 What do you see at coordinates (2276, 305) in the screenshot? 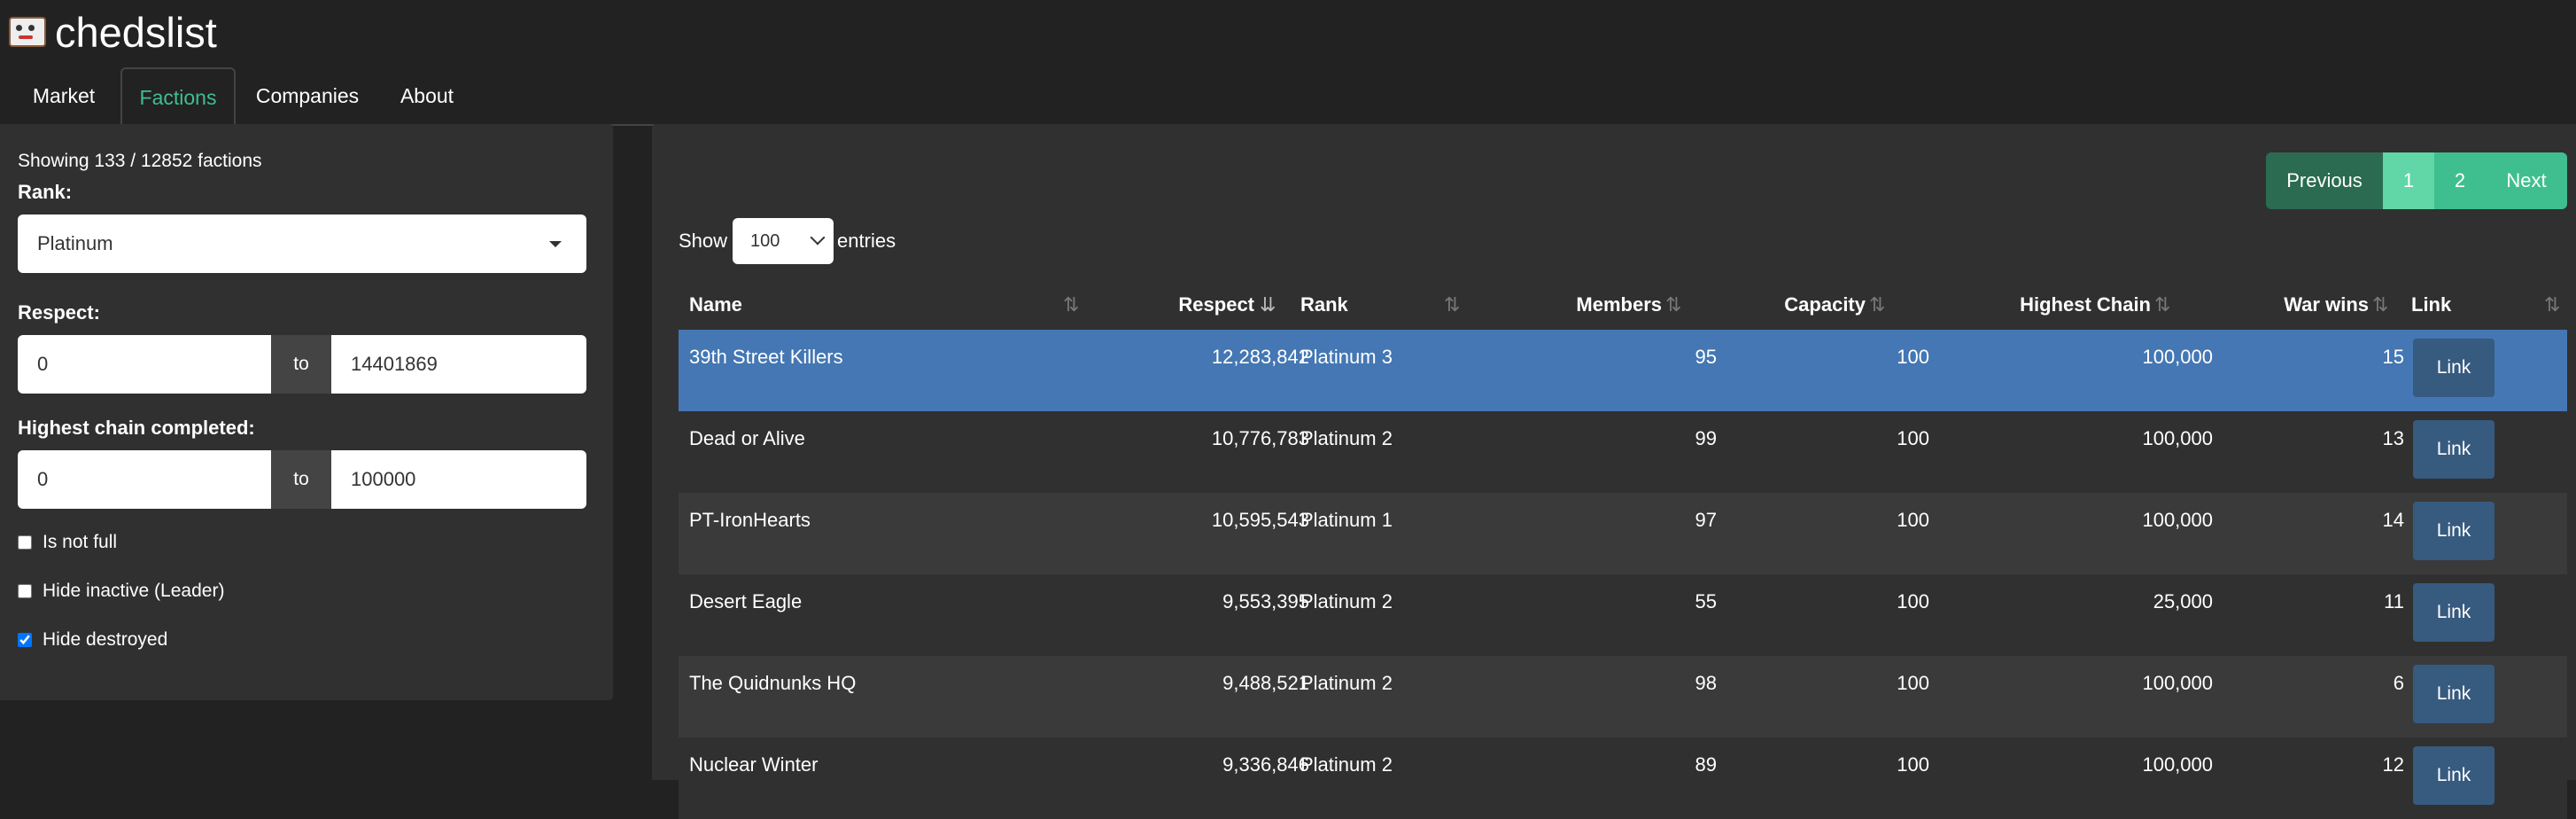
I see `column-header-war-wins: War wins` at bounding box center [2276, 305].